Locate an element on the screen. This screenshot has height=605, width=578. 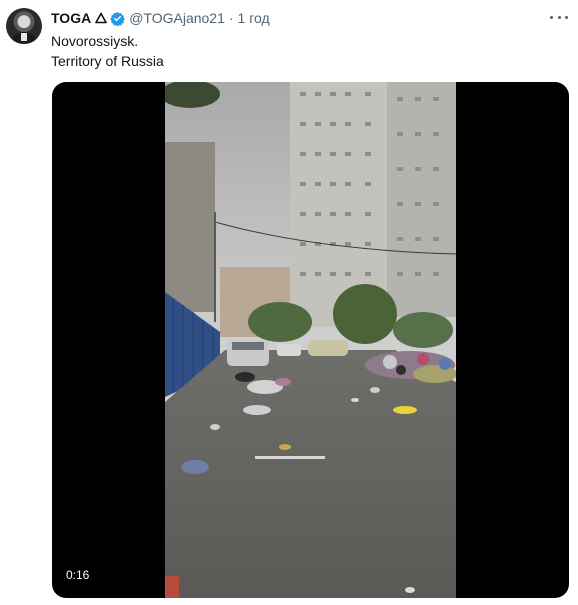
display-name: TOGA is located at coordinates (71, 18).